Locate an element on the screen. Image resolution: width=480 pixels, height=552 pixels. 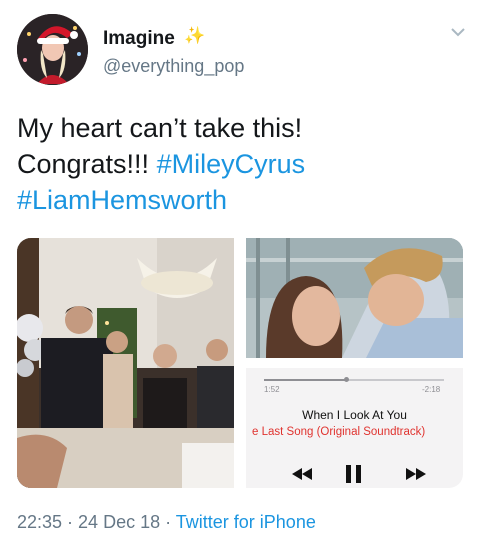
remaining-time: -2:18 is located at coordinates (431, 389).